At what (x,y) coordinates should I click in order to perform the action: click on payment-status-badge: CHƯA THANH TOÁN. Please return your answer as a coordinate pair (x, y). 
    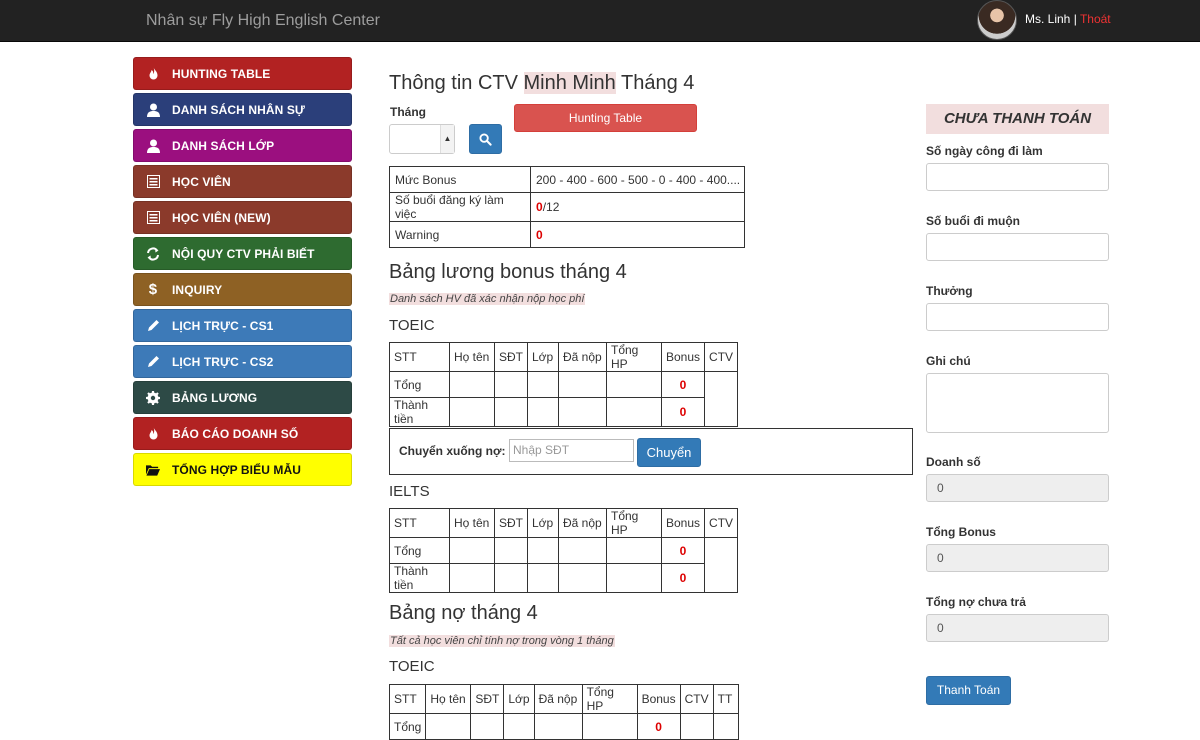
    Looking at the image, I should click on (1017, 119).